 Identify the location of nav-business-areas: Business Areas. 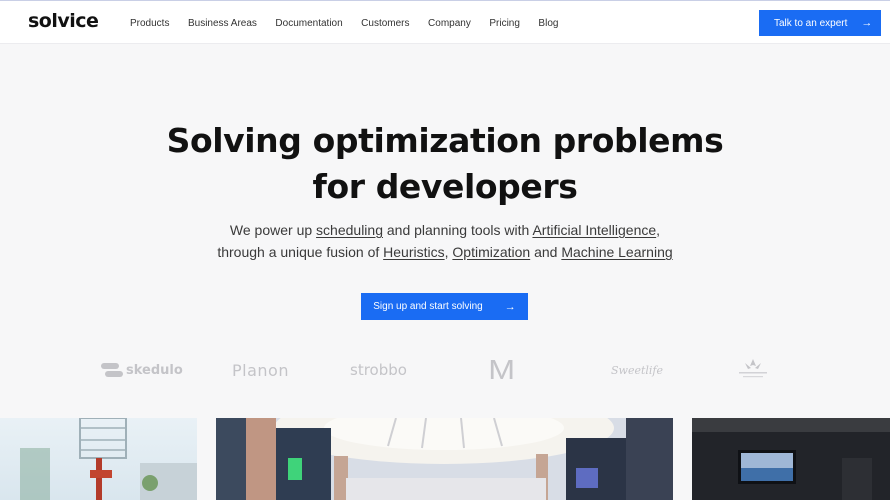
(222, 23).